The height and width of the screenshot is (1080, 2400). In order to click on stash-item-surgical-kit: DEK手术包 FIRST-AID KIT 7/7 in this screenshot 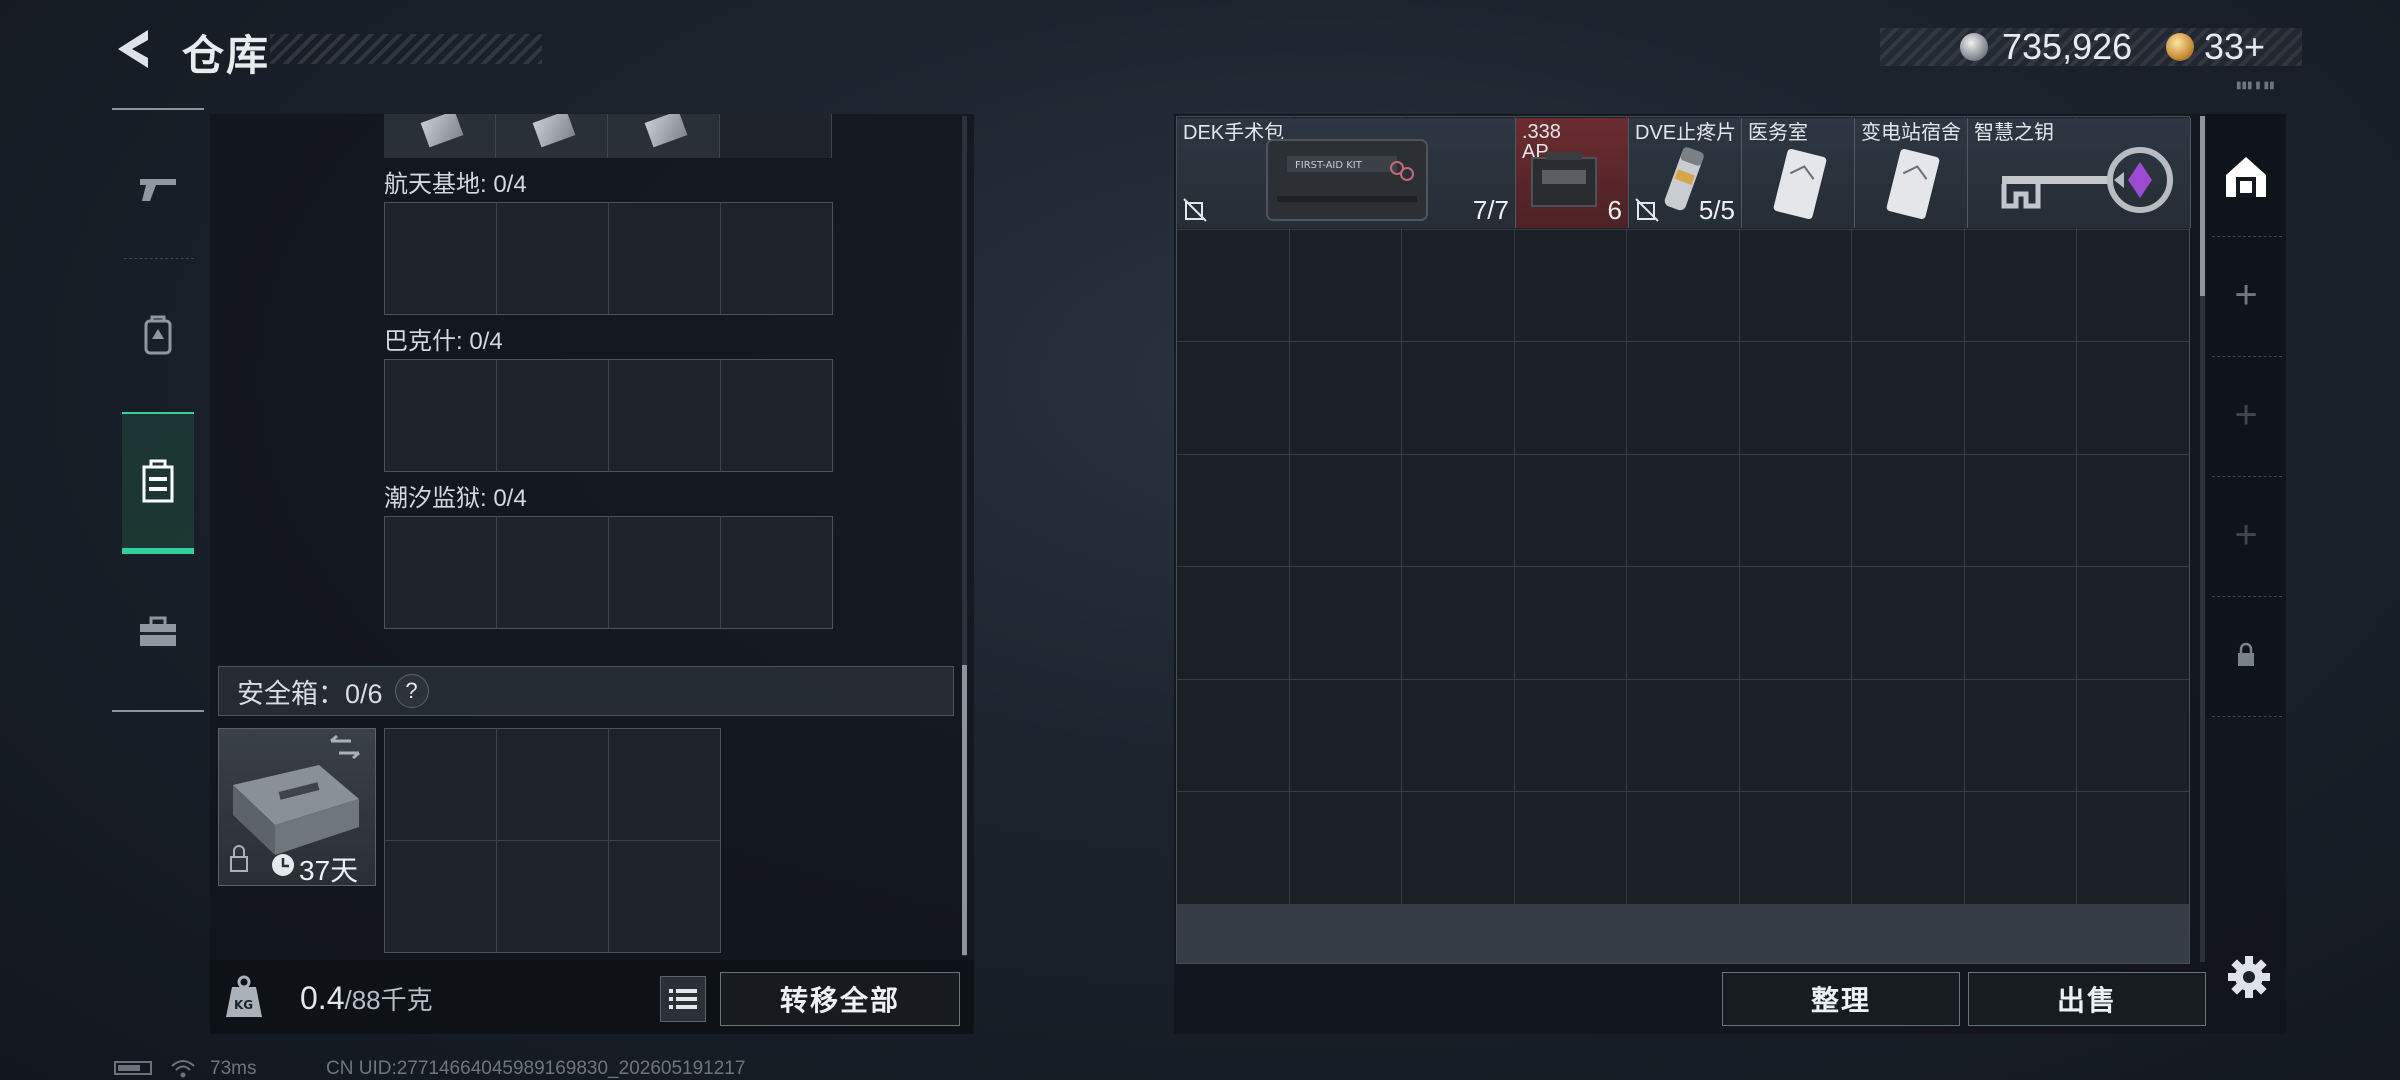, I will do `click(1346, 173)`.